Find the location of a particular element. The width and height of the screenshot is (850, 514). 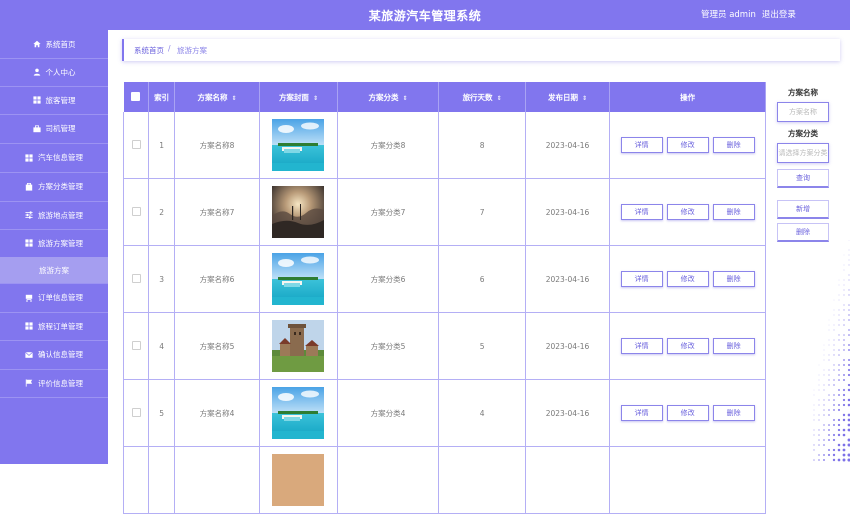

cell-index: 5 is located at coordinates (161, 413).